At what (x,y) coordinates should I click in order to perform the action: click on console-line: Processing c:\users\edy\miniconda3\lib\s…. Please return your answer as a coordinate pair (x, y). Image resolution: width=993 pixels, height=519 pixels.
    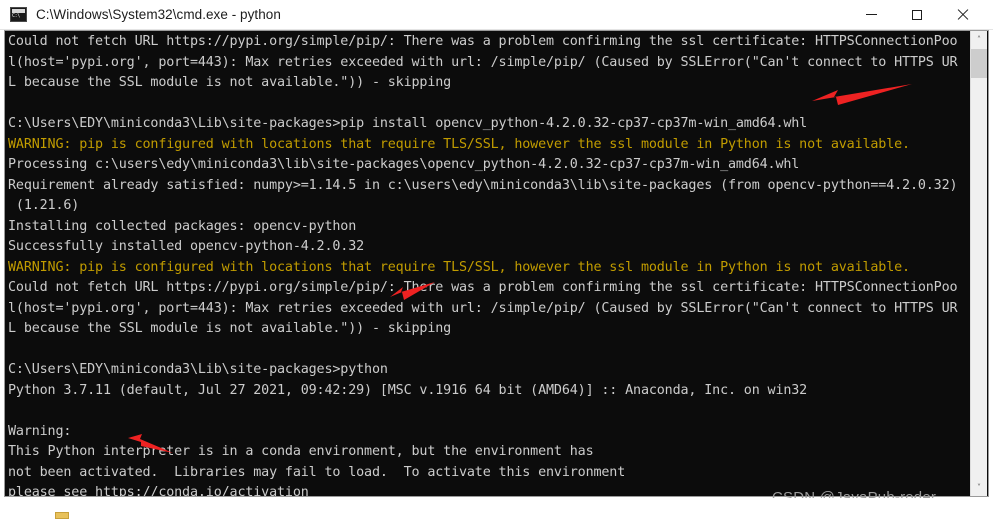
    Looking at the image, I should click on (404, 164).